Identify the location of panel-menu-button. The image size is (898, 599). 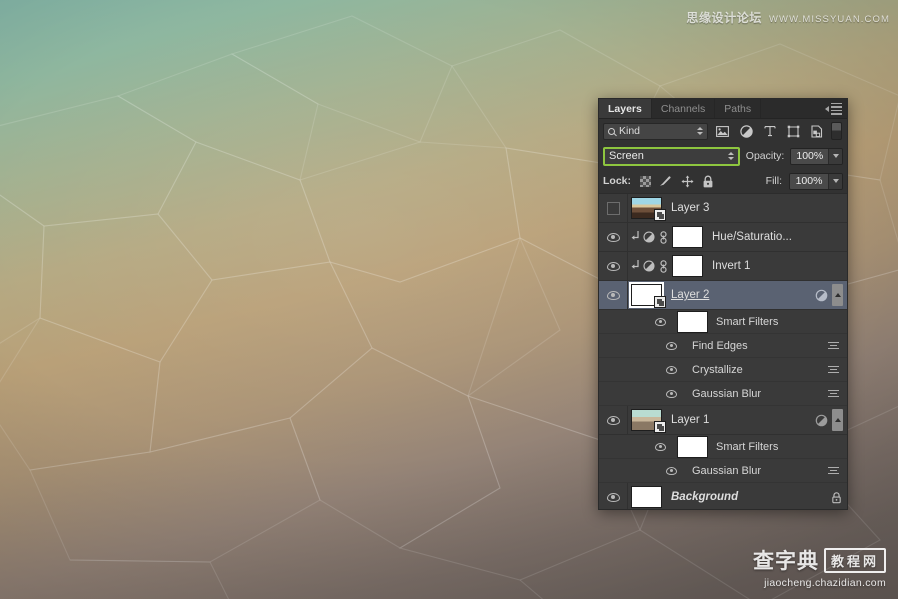
(833, 108).